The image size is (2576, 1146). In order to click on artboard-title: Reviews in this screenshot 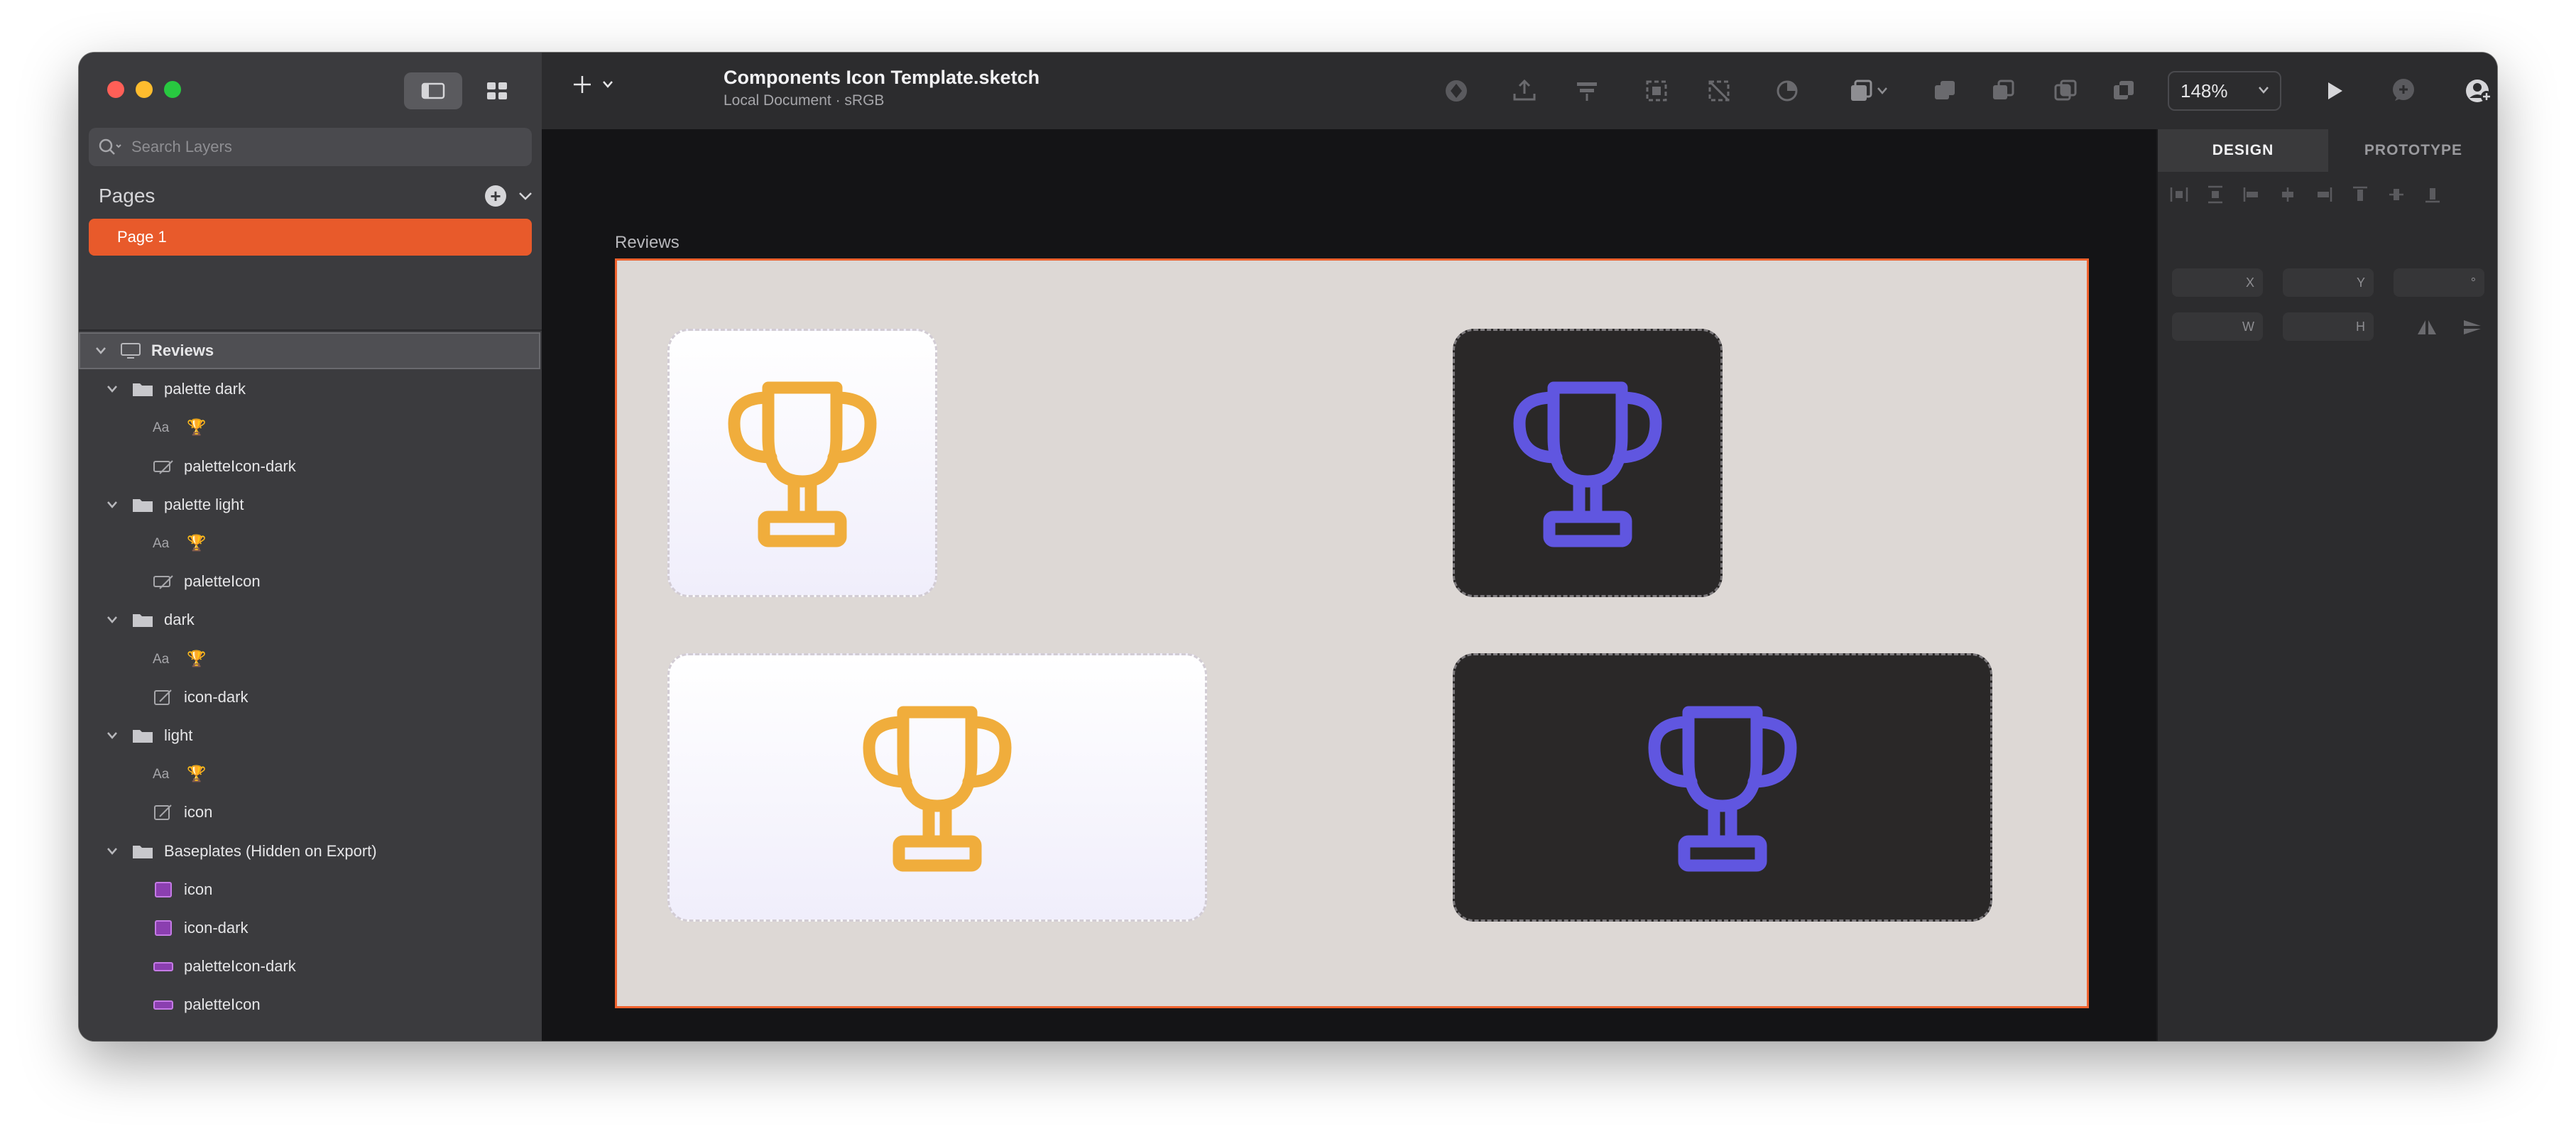, I will do `click(647, 243)`.